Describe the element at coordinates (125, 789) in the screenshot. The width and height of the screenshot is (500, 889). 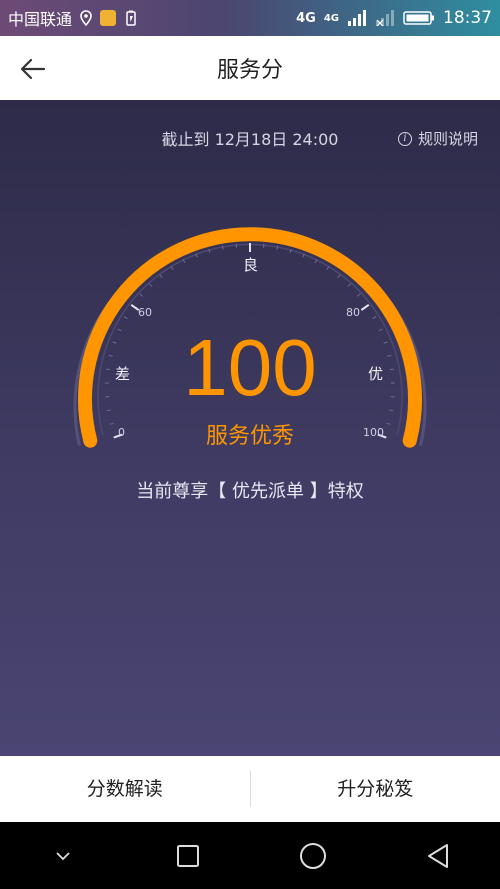
I see `score-interpretation-button: 分数解读` at that location.